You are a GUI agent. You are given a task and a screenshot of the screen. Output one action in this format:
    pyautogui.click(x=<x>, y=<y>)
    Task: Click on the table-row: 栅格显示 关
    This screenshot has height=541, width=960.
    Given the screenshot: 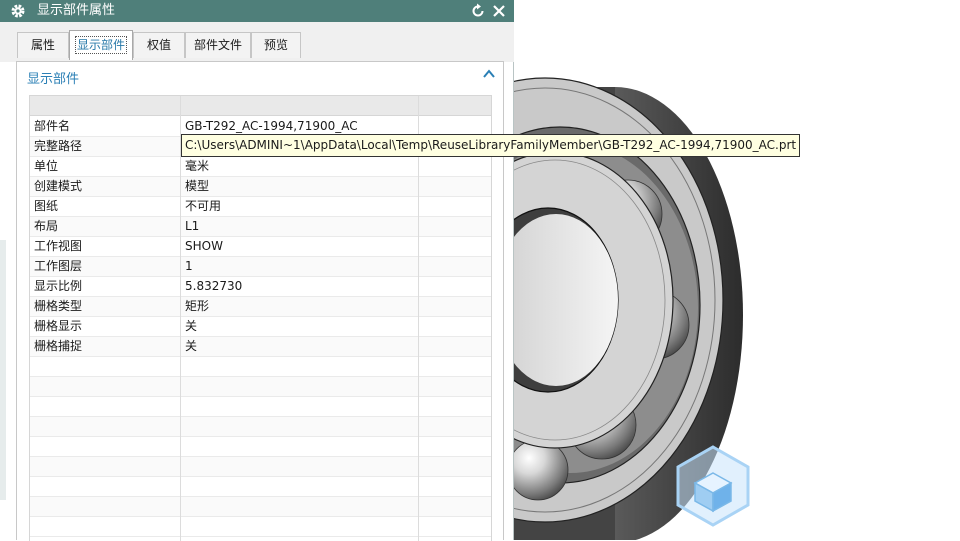 What is the action you would take?
    pyautogui.click(x=260, y=327)
    